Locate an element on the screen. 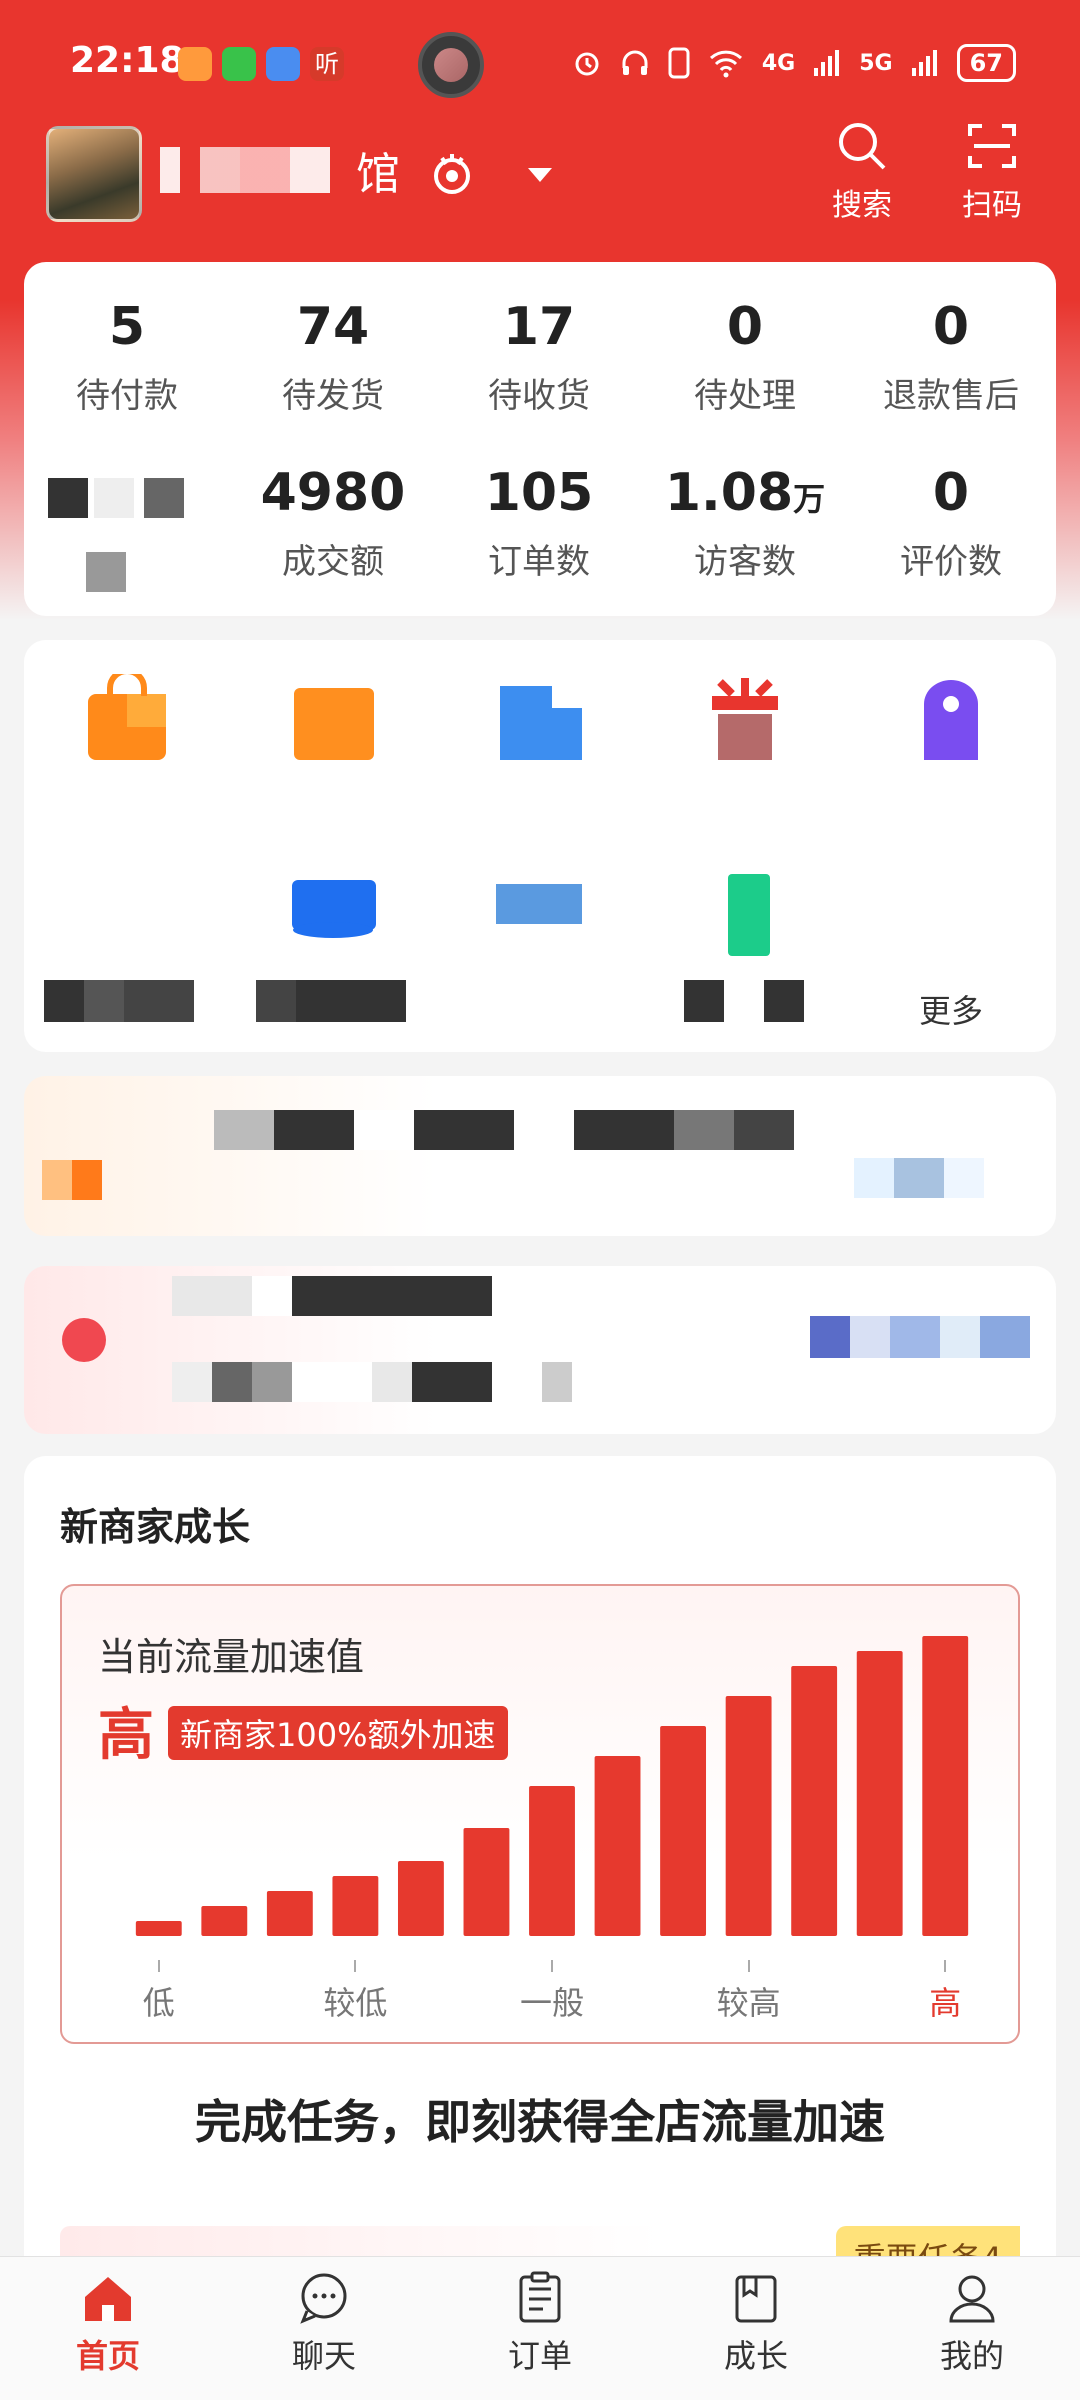  search-icon is located at coordinates (862, 146).